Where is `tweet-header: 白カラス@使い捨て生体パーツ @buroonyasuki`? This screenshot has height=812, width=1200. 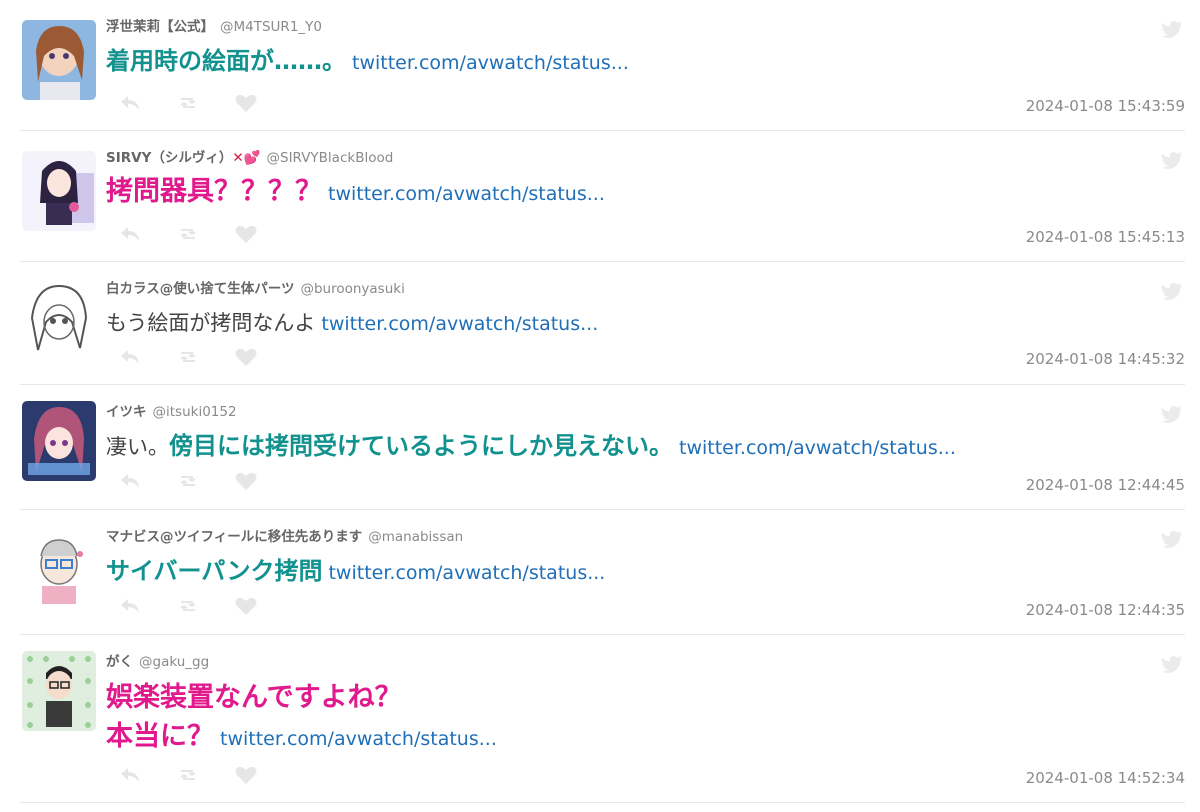
tweet-header: 白カラス@使い捨て生体パーツ @buroonyasuki is located at coordinates (645, 289).